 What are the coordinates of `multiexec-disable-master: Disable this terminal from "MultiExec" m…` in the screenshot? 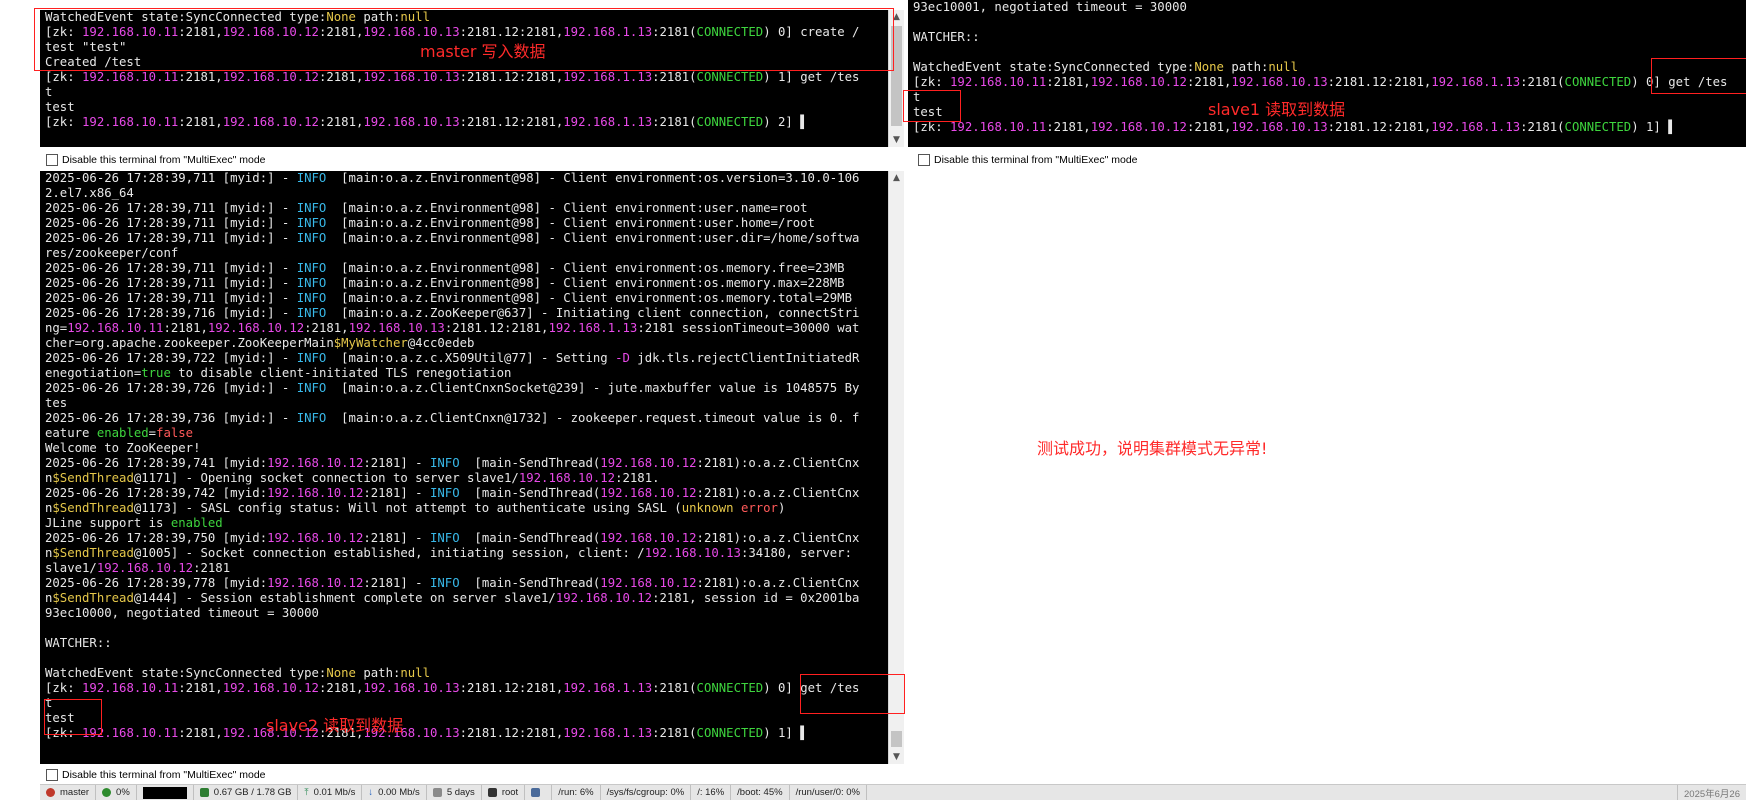 It's located at (153, 160).